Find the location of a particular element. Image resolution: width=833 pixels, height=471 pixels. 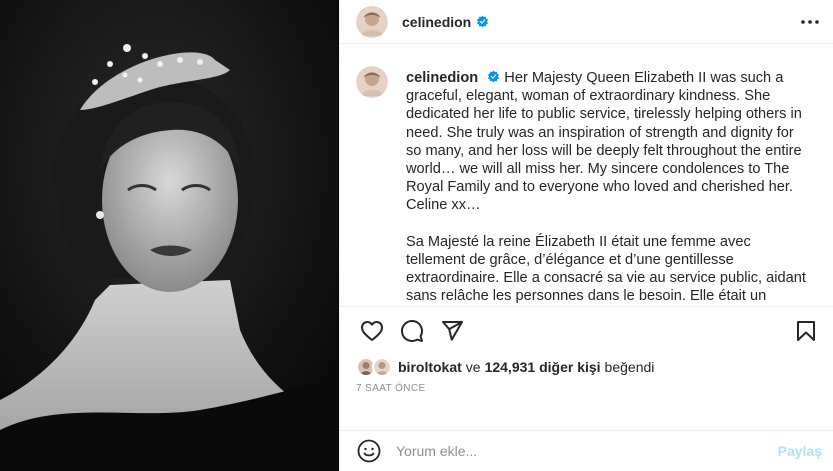

emoji-icon is located at coordinates (369, 451).